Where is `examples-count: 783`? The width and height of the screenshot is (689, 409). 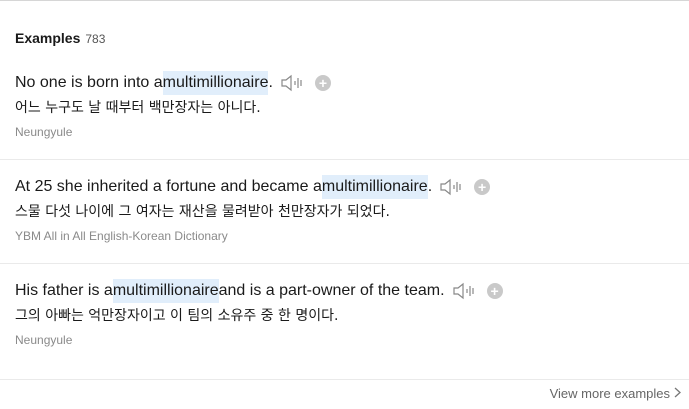 examples-count: 783 is located at coordinates (95, 39).